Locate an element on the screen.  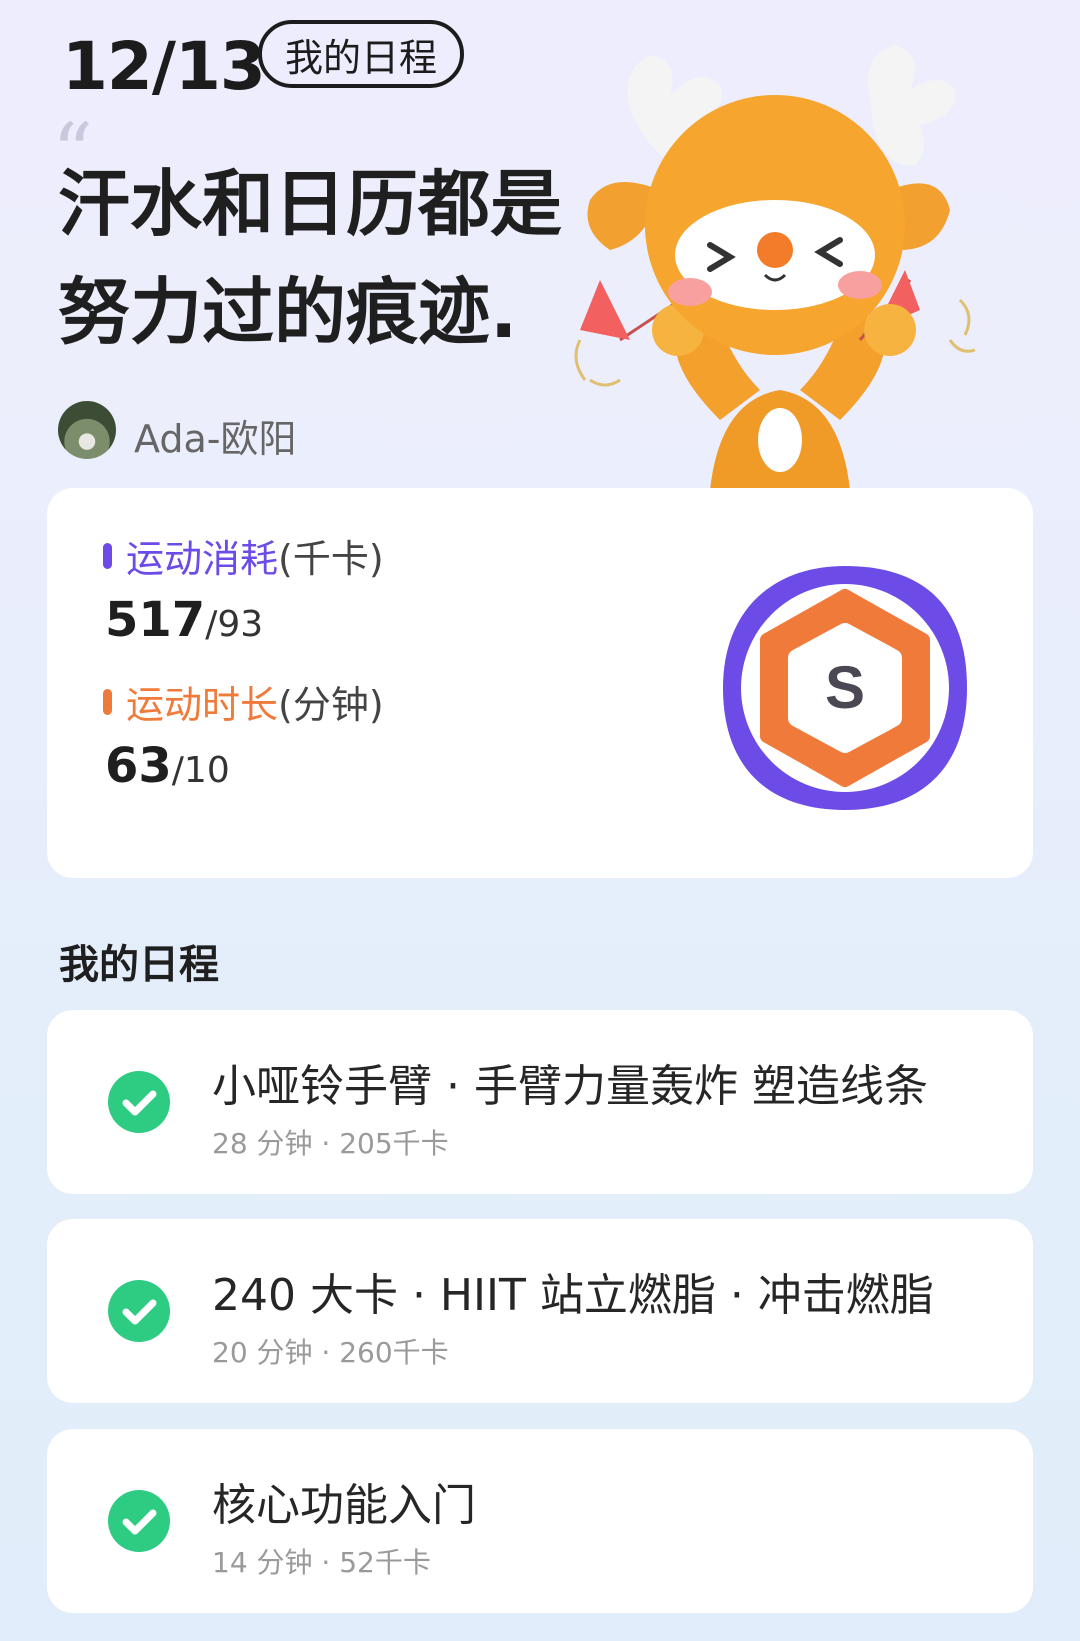
date-label: 12/13 is located at coordinates (164, 66).